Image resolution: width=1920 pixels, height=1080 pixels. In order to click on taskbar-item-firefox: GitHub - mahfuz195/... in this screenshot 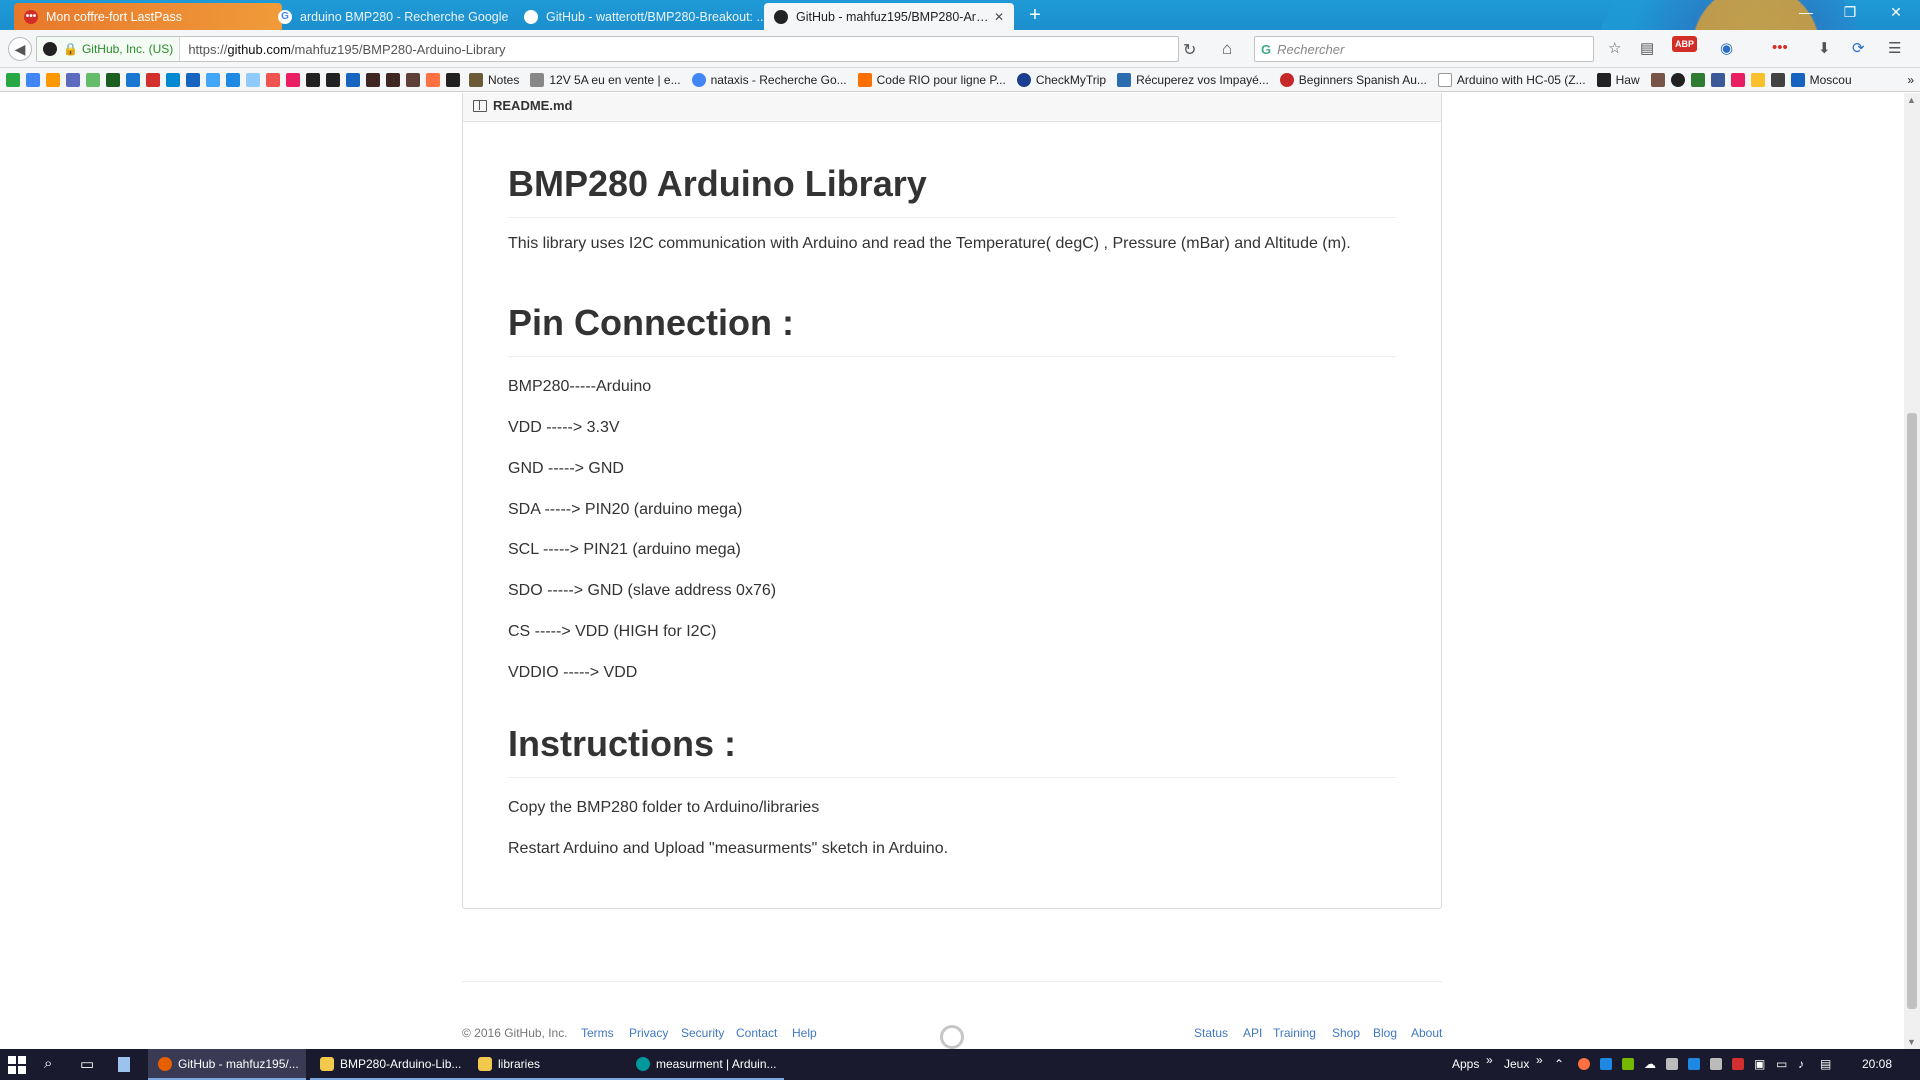, I will do `click(227, 1064)`.